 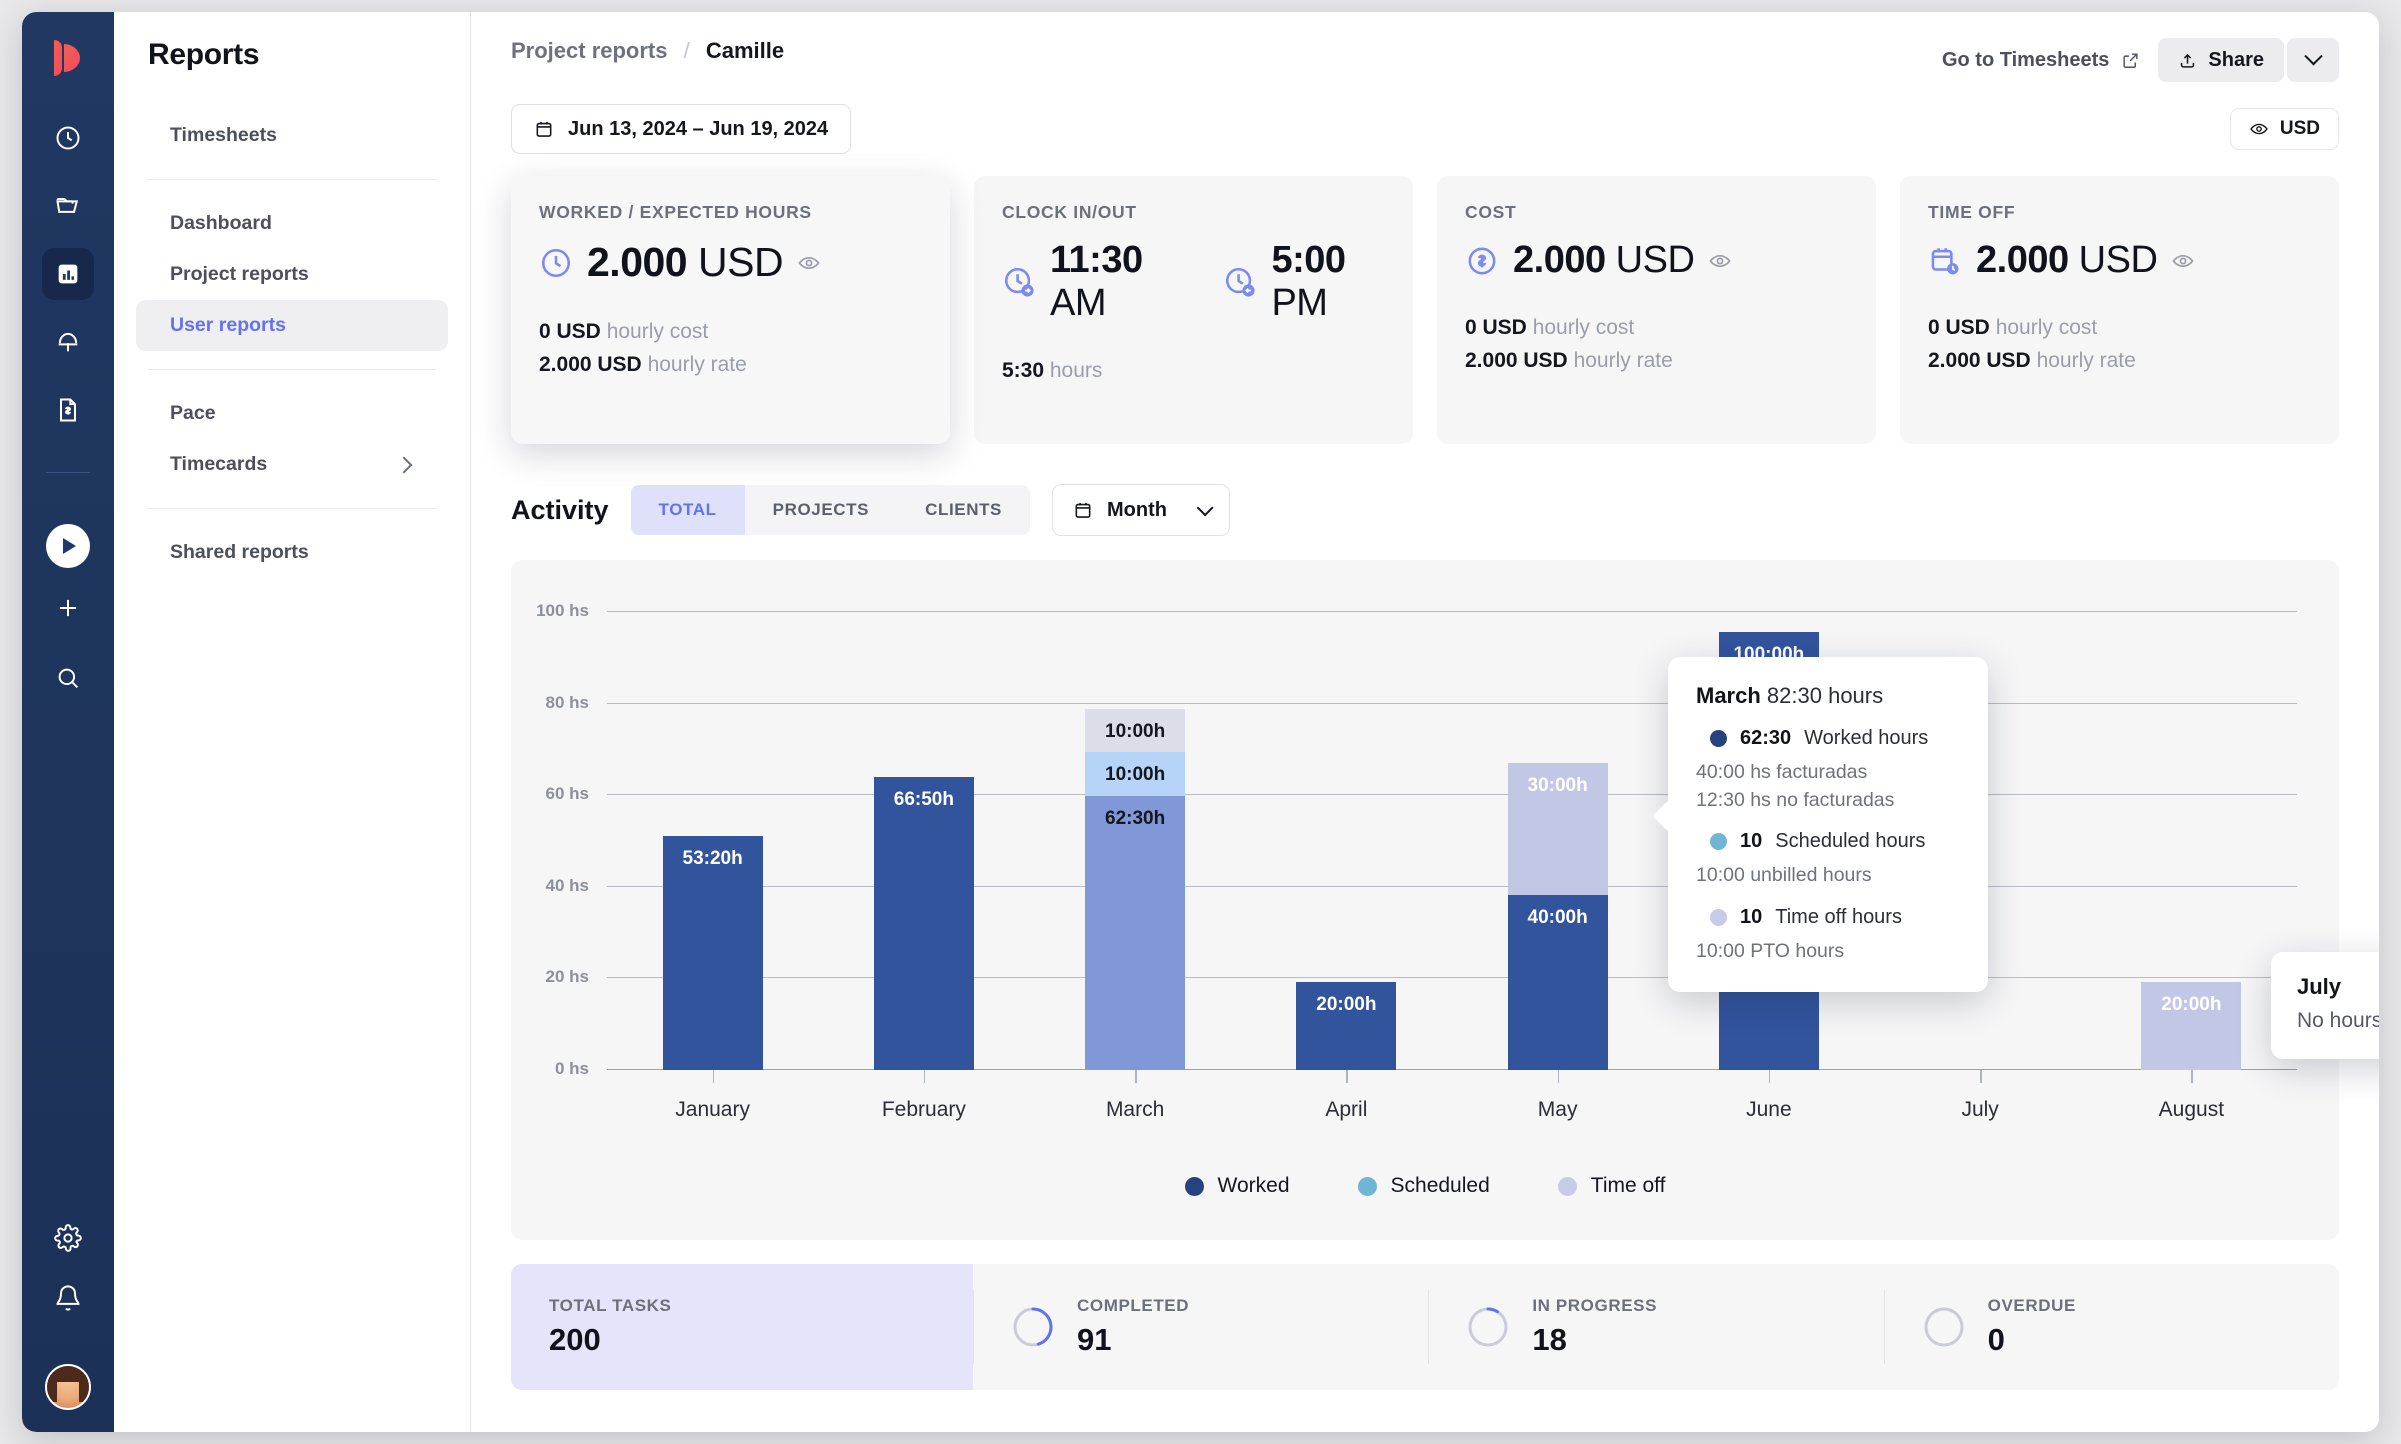 What do you see at coordinates (68, 410) in the screenshot?
I see `invoice-icon` at bounding box center [68, 410].